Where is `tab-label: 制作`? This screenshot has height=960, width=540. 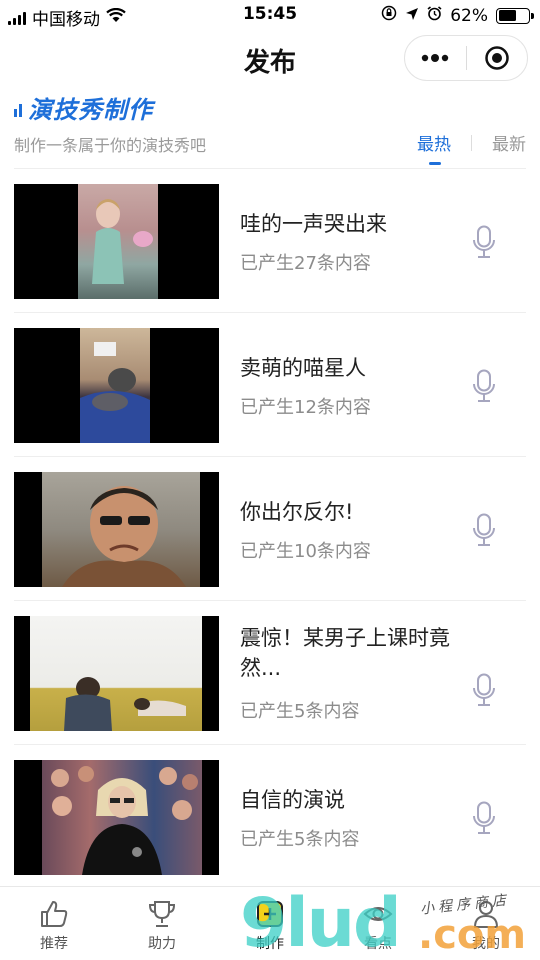
tab-label: 制作 is located at coordinates (270, 944).